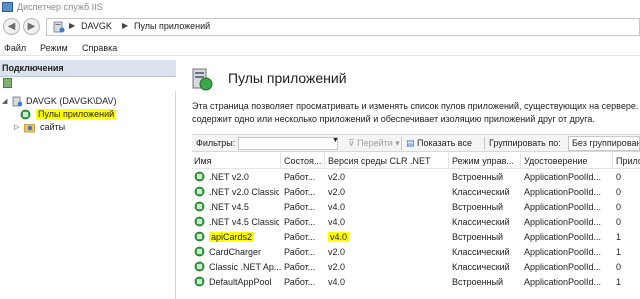 The image size is (640, 299). What do you see at coordinates (15, 48) in the screenshot?
I see `menu-file: Файл` at bounding box center [15, 48].